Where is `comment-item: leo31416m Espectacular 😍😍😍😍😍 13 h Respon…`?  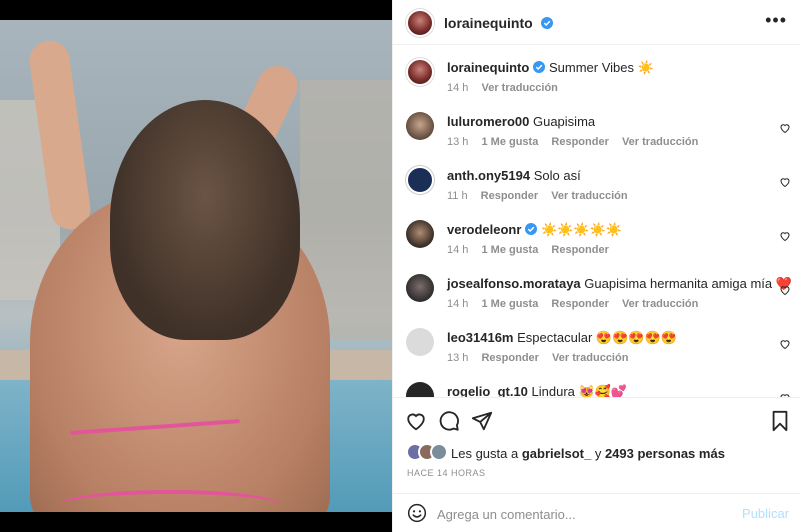 comment-item: leo31416m Espectacular 😍😍😍😍😍 13 h Respon… is located at coordinates (596, 342).